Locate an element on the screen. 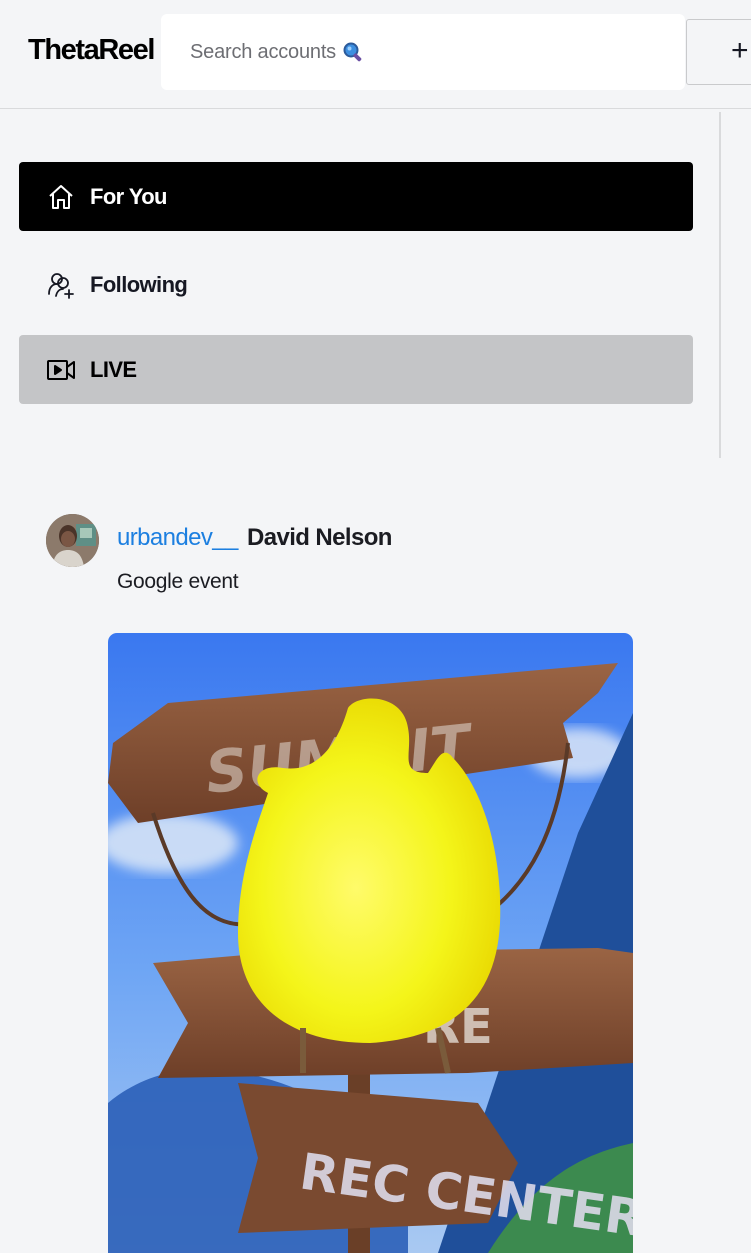  search-box: Search accounts is located at coordinates (423, 52).